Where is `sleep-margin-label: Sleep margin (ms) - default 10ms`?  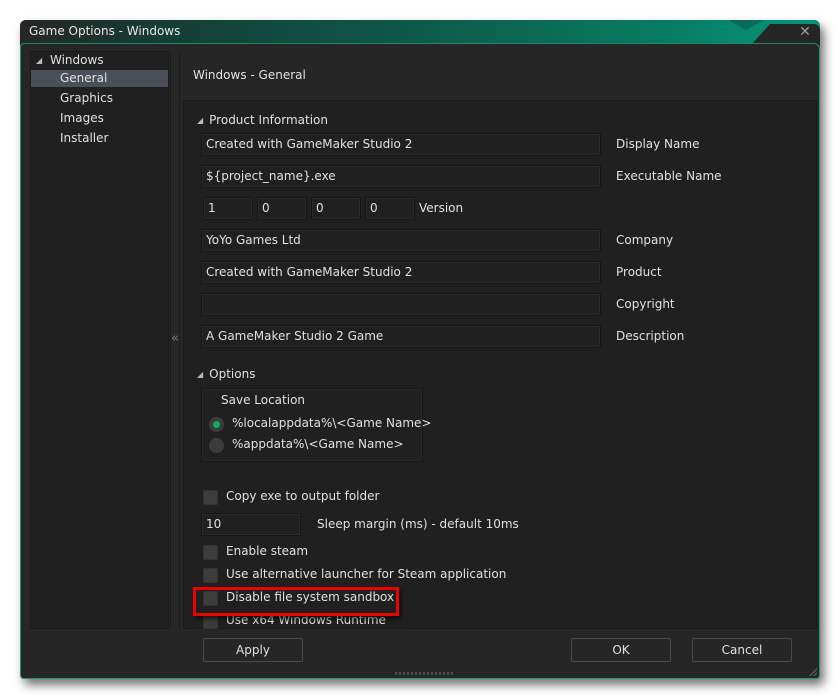 sleep-margin-label: Sleep margin (ms) - default 10ms is located at coordinates (418, 524).